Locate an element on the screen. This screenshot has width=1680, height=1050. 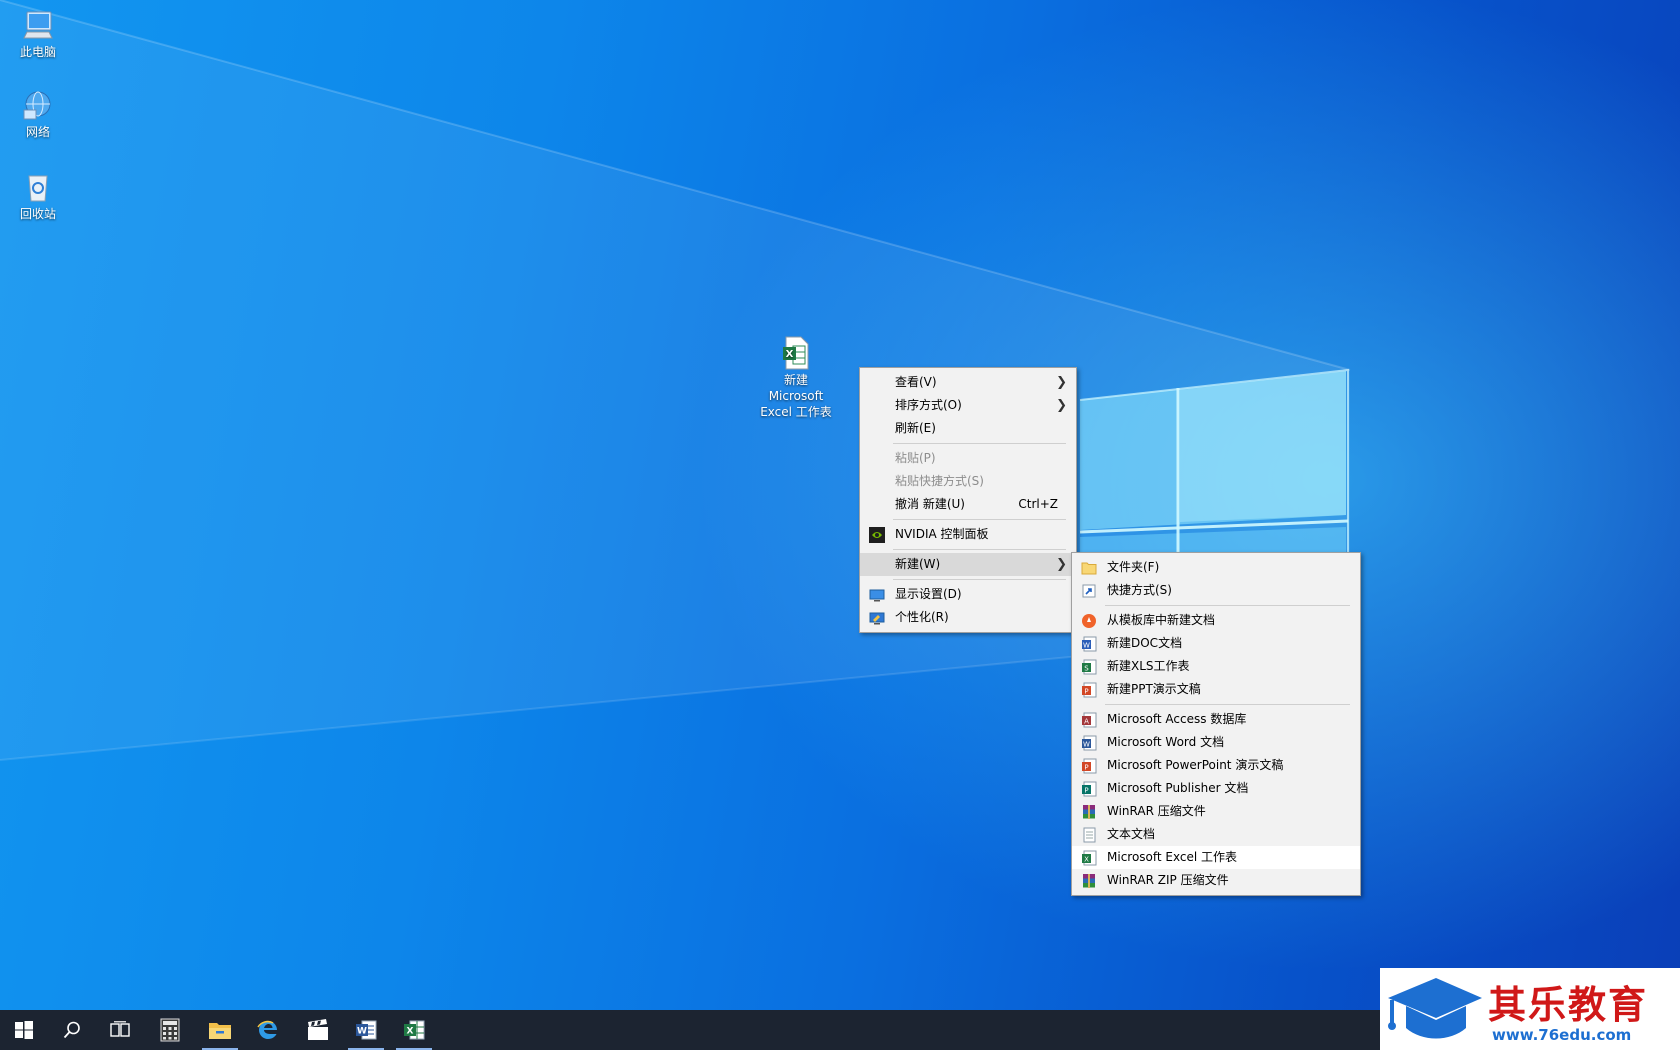
access-icon: A is located at coordinates (1089, 720).